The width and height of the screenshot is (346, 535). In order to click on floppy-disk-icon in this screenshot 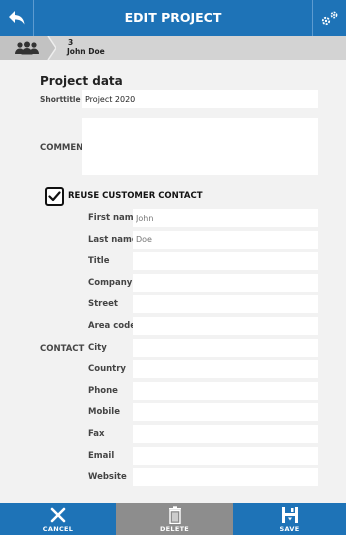, I will do `click(289, 515)`.